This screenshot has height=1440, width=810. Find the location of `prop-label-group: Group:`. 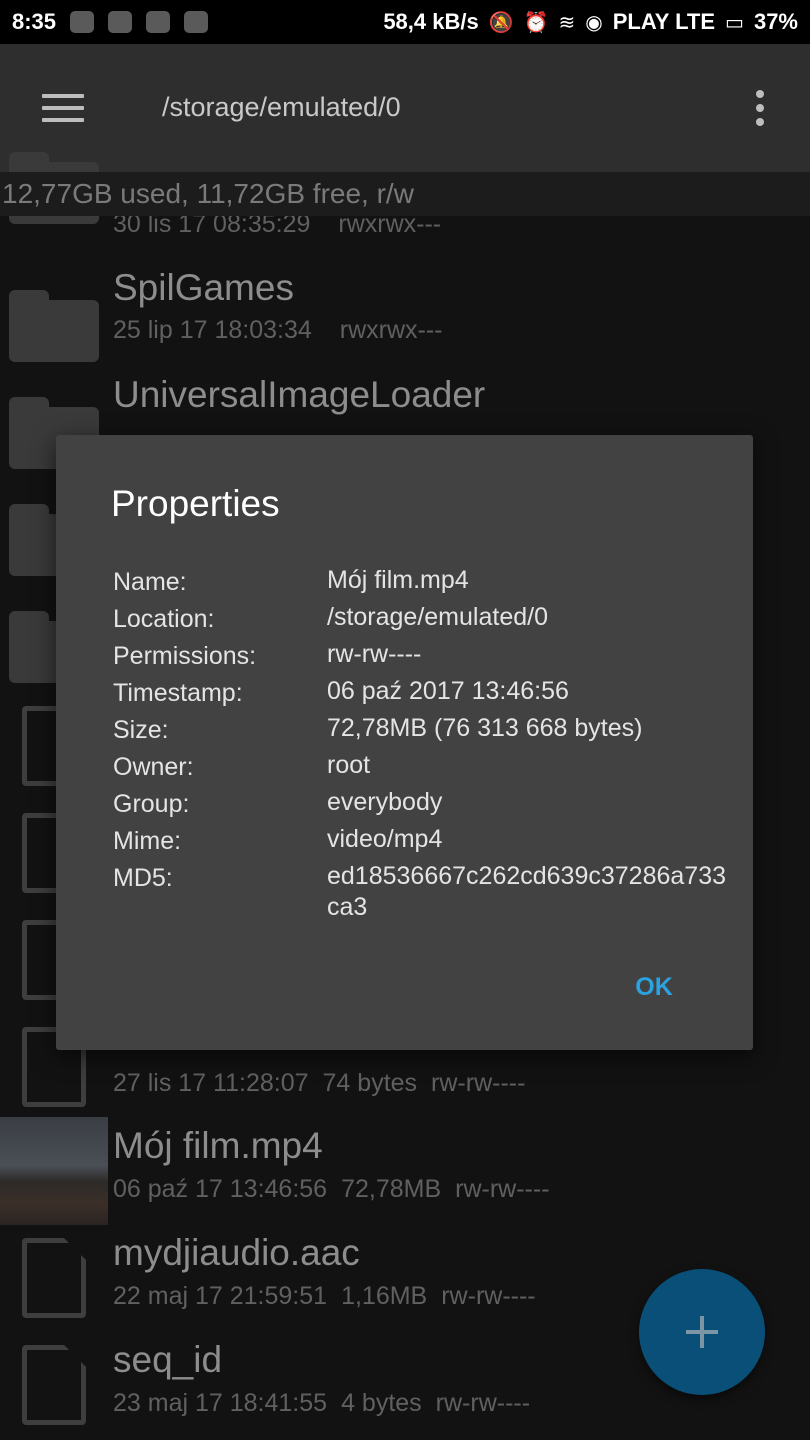

prop-label-group: Group: is located at coordinates (151, 804).